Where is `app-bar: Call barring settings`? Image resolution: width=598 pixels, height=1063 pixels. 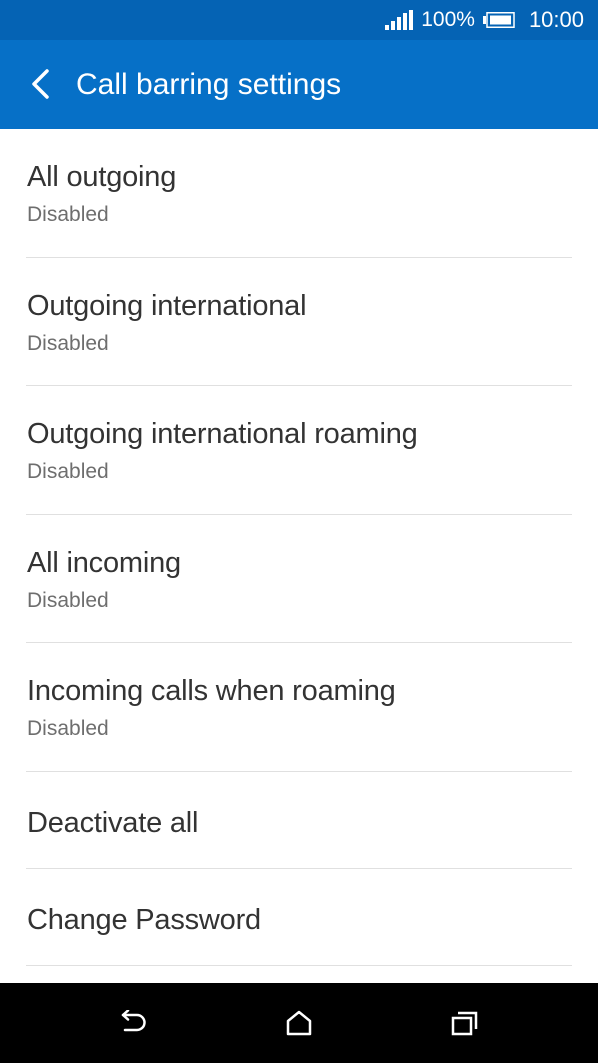 app-bar: Call barring settings is located at coordinates (299, 84).